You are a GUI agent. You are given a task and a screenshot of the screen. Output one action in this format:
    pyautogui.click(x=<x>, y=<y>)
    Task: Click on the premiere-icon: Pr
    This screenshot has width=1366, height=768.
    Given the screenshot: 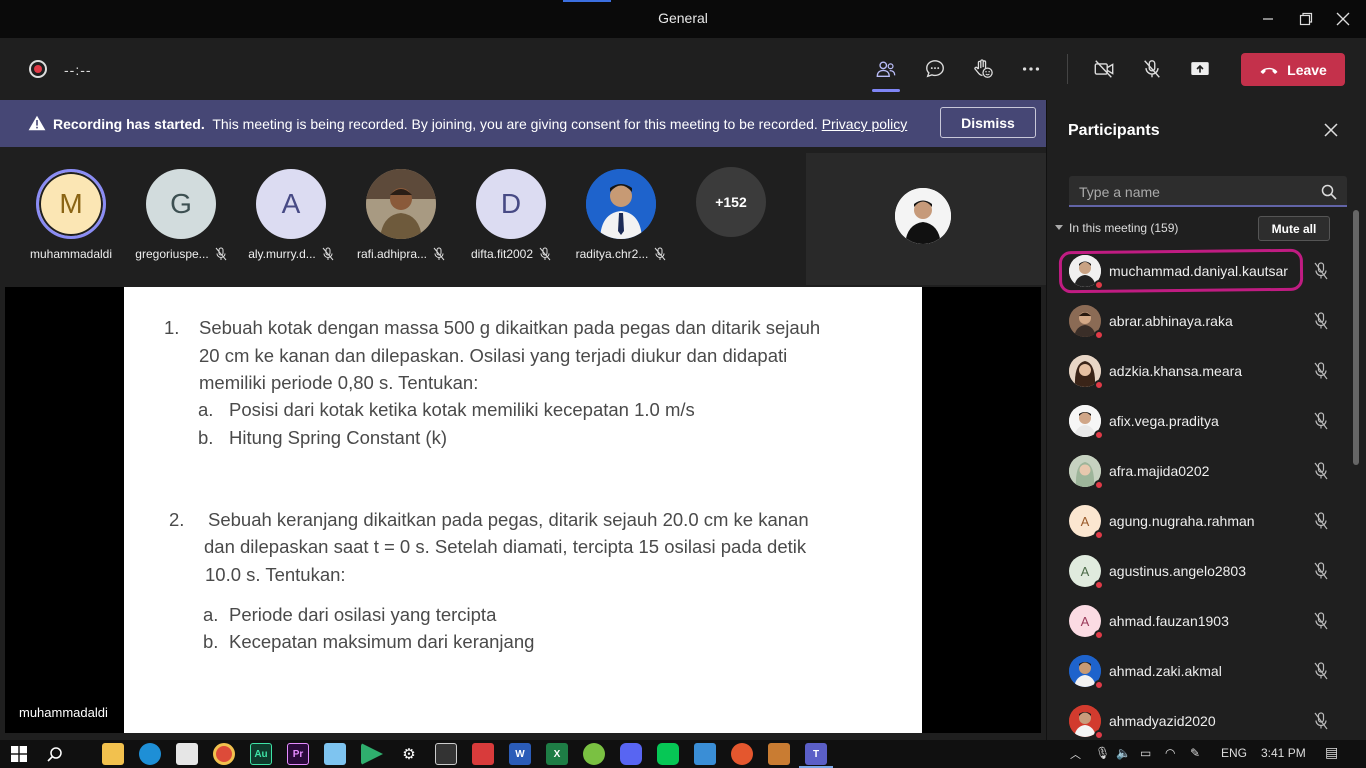 What is the action you would take?
    pyautogui.click(x=298, y=754)
    